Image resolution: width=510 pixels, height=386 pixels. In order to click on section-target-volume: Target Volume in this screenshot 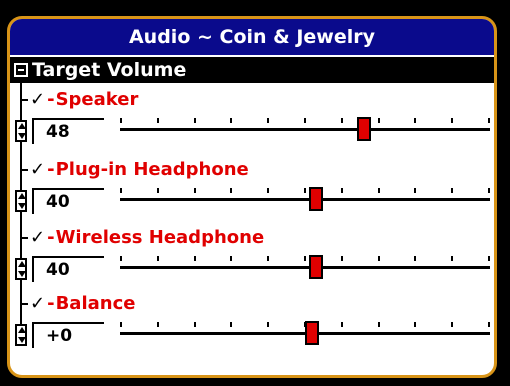, I will do `click(252, 70)`.